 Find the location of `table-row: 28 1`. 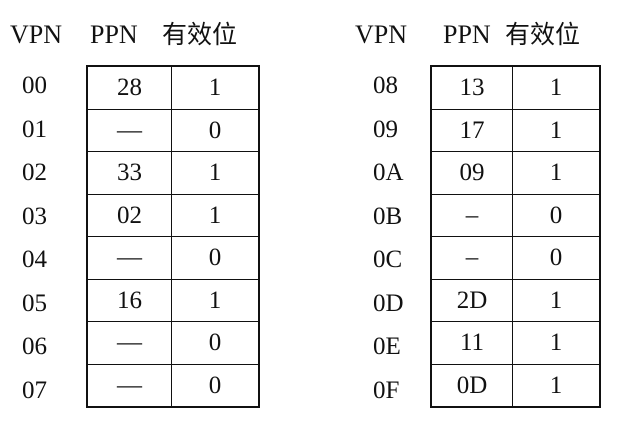

table-row: 28 1 is located at coordinates (173, 87).